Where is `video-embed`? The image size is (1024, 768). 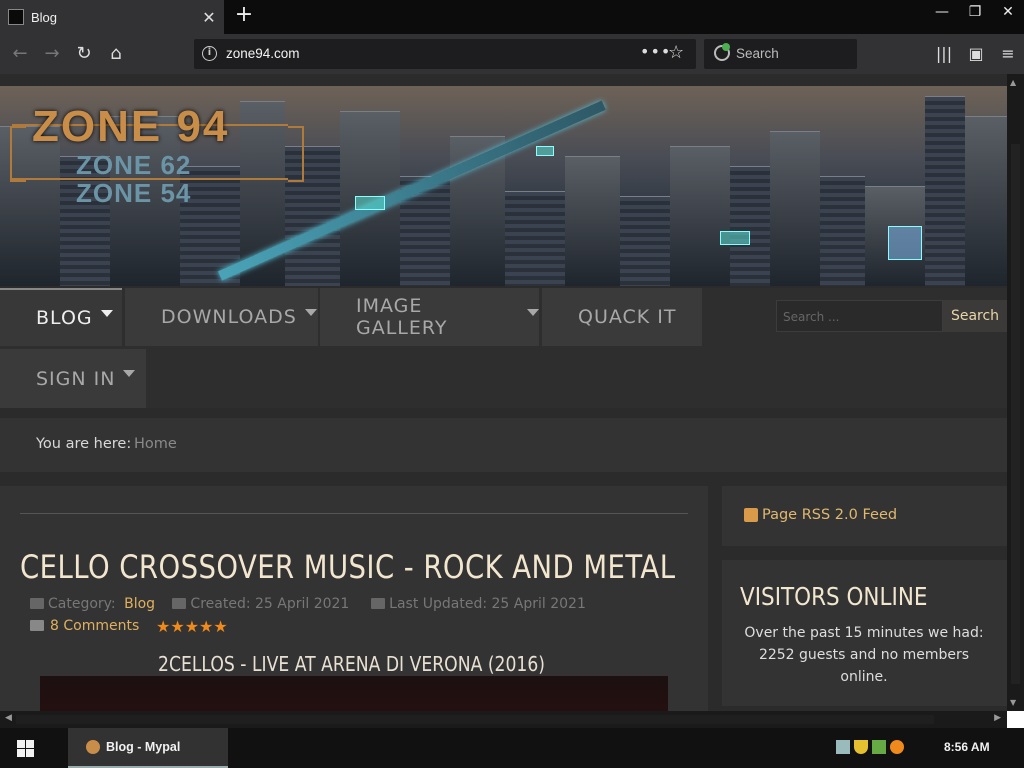
video-embed is located at coordinates (354, 693).